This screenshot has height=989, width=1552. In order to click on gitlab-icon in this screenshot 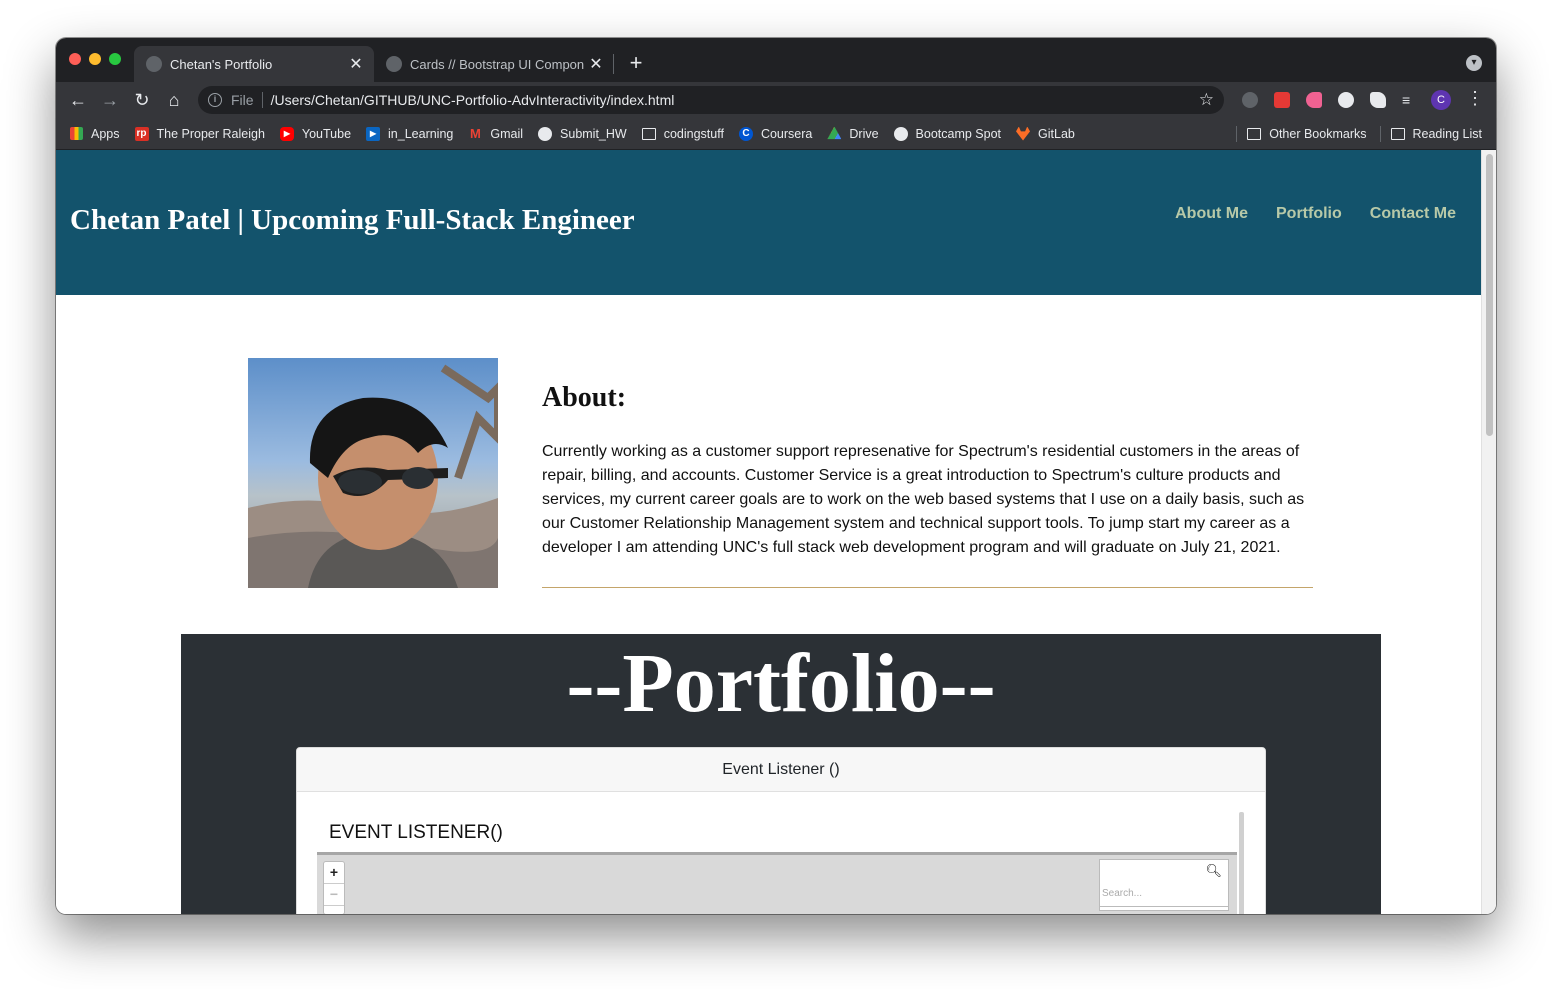, I will do `click(1023, 133)`.